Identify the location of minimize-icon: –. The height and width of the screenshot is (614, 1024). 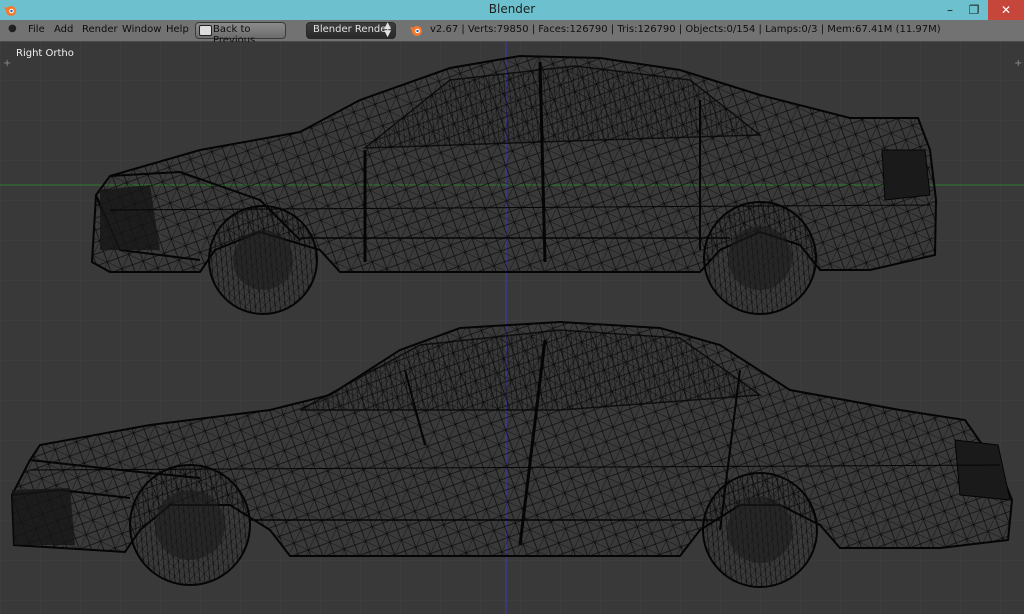
(950, 10).